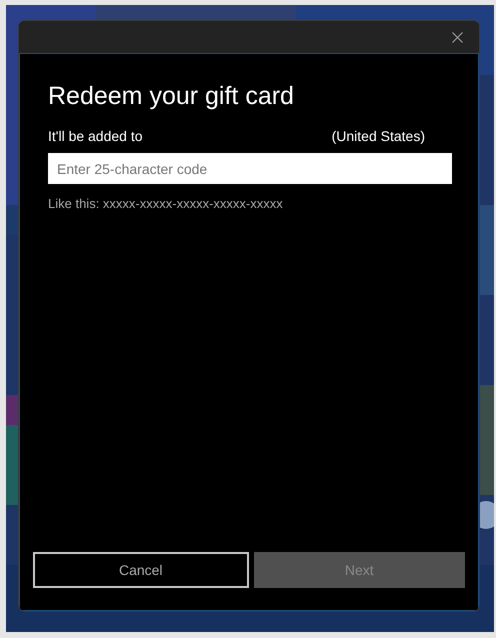  Describe the element at coordinates (95, 136) in the screenshot. I see `account-label: It'll be added to` at that location.